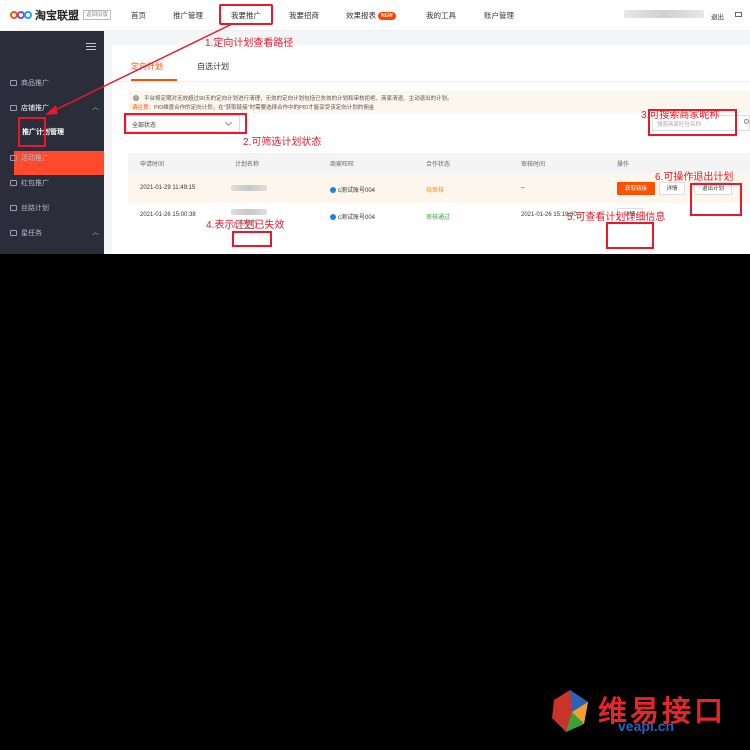 This screenshot has width=750, height=750. Describe the element at coordinates (646, 726) in the screenshot. I see `watermark-url: veapi.cn` at that location.